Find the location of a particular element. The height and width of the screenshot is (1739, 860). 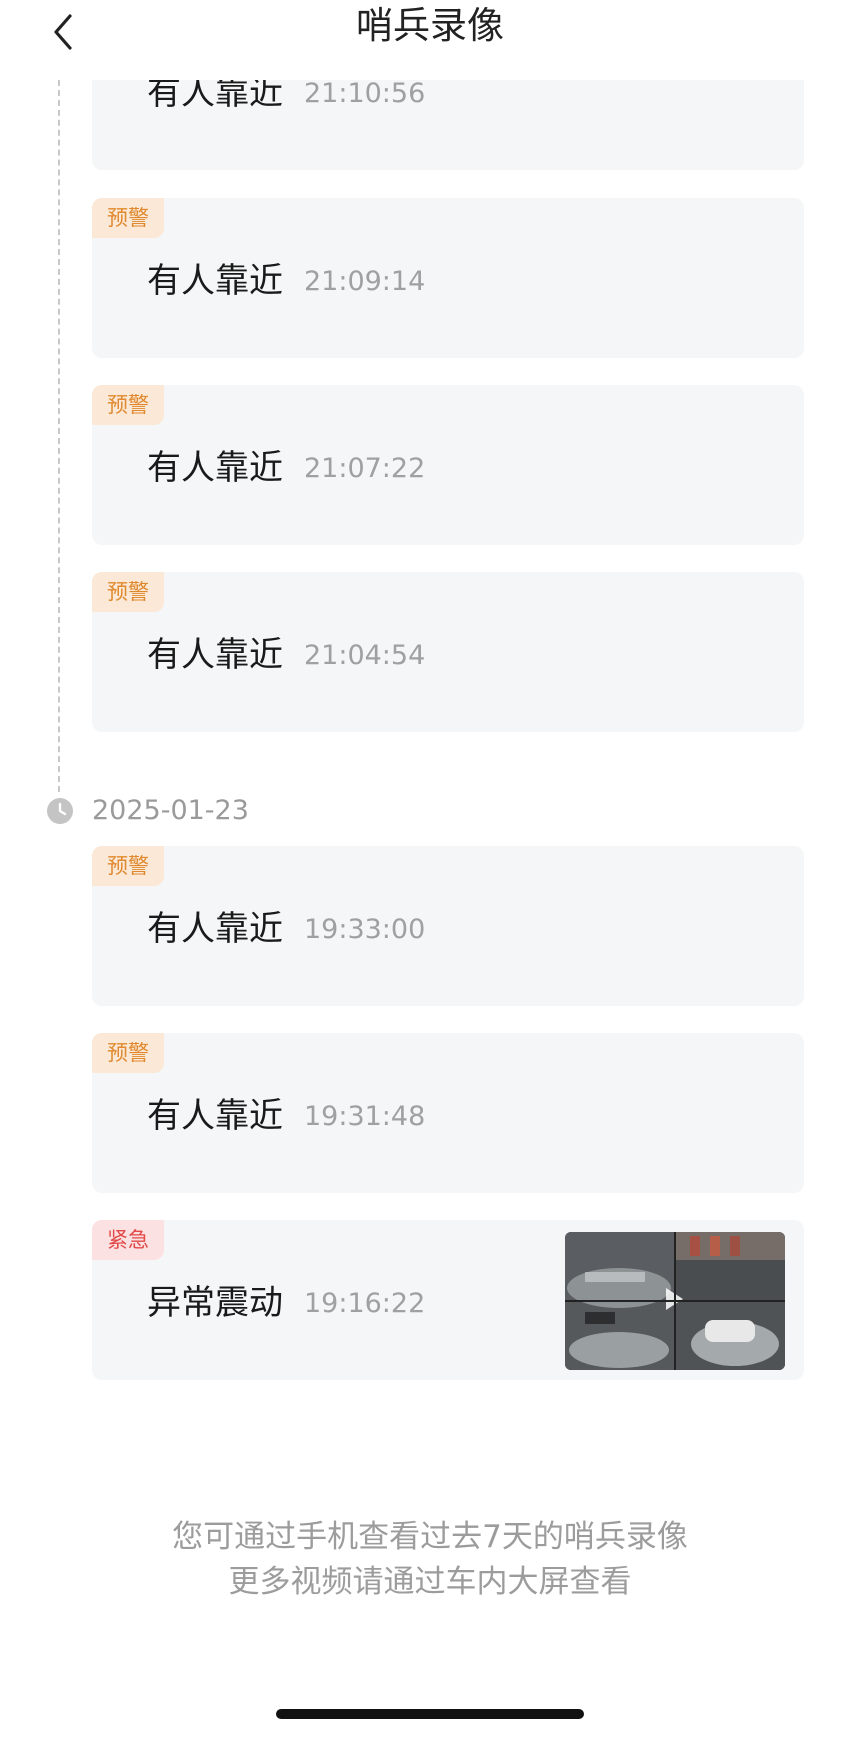

top-bar: 哨兵录像 is located at coordinates (430, 40).